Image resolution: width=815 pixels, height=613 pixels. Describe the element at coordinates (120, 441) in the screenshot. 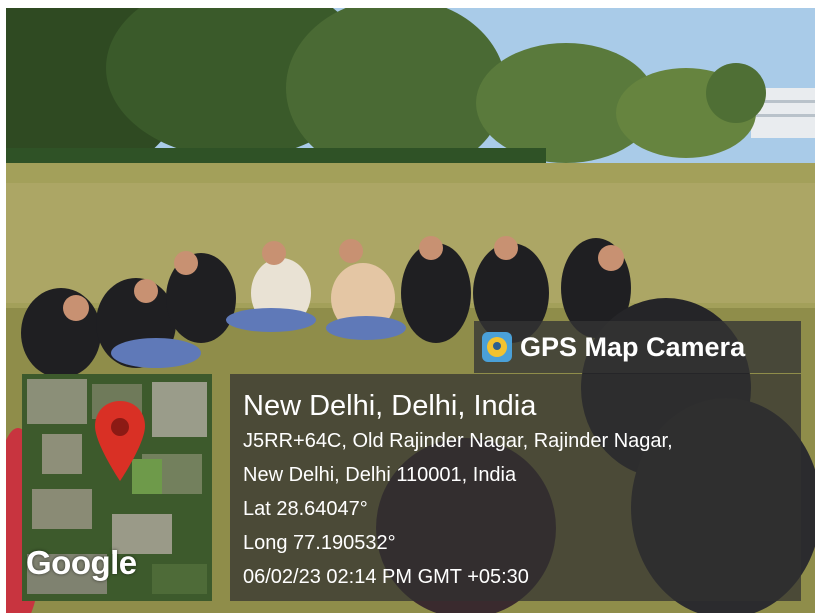

I see `map-pin-icon` at that location.